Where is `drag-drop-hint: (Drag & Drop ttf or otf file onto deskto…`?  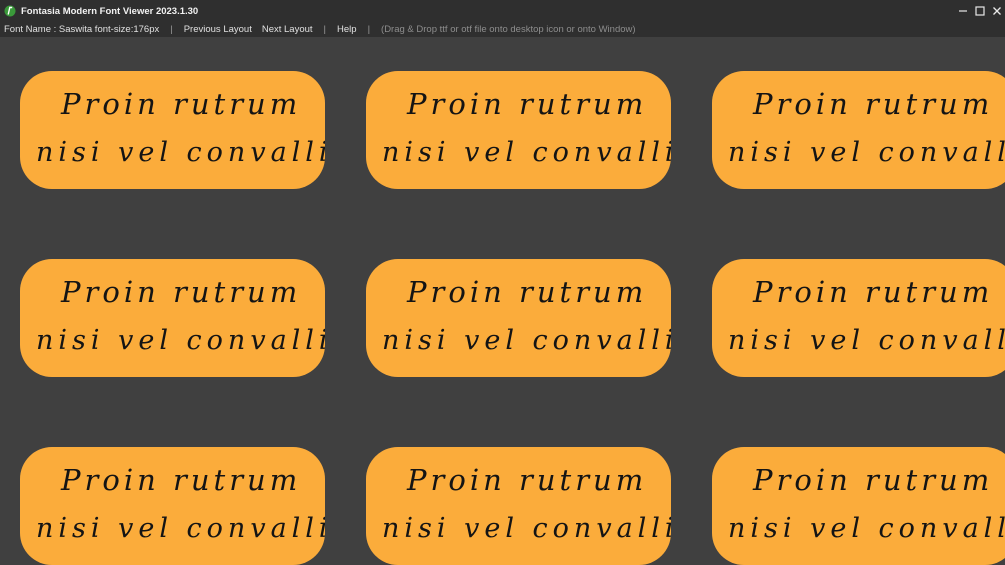
drag-drop-hint: (Drag & Drop ttf or otf file onto deskto… is located at coordinates (508, 29).